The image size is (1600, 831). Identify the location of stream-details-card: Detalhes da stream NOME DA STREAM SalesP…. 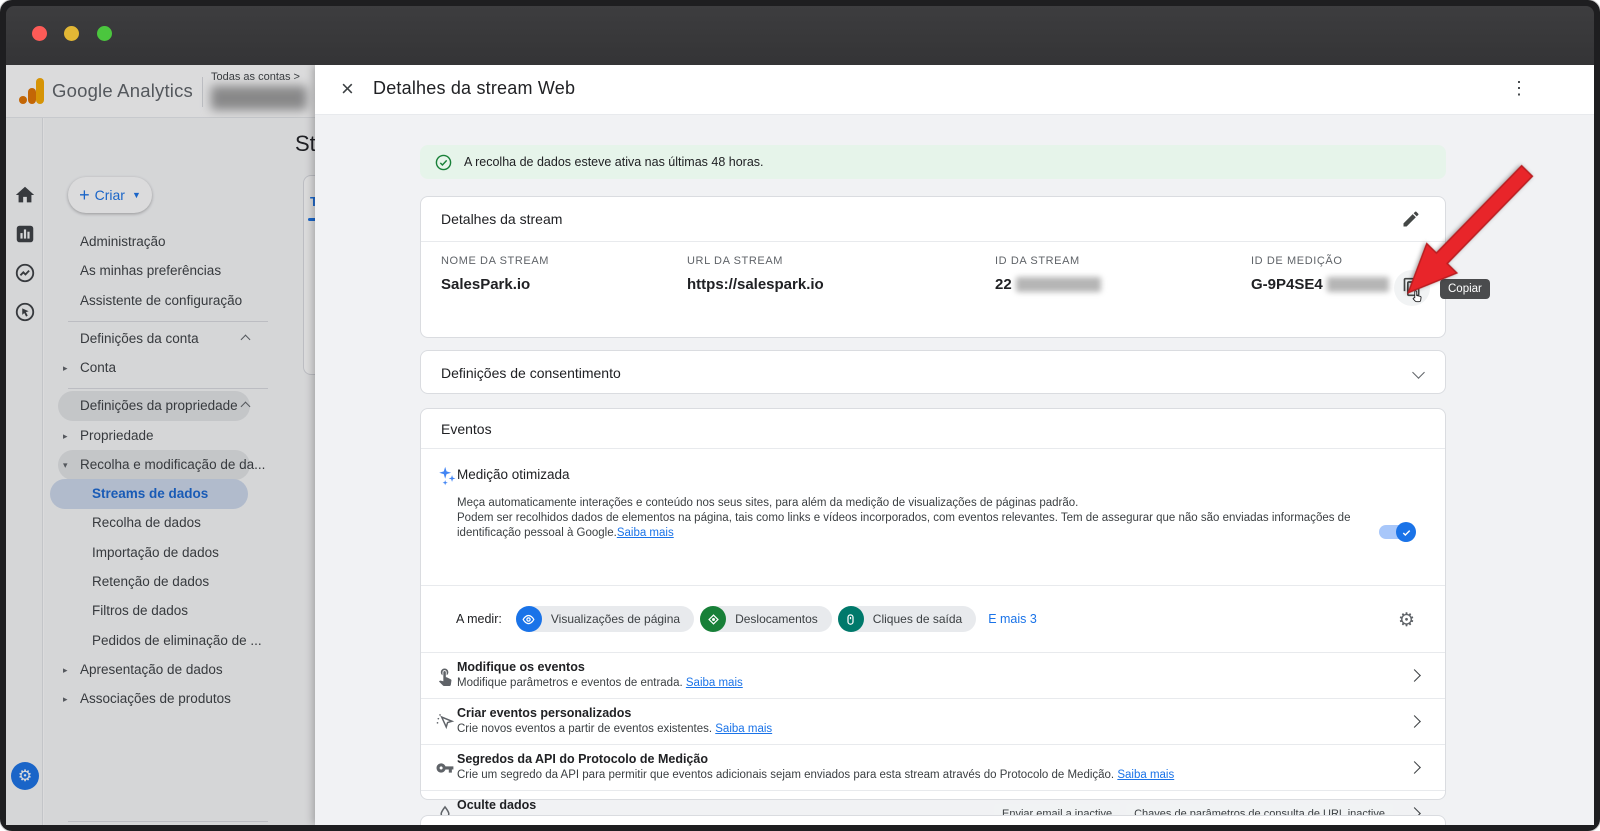
(955, 267).